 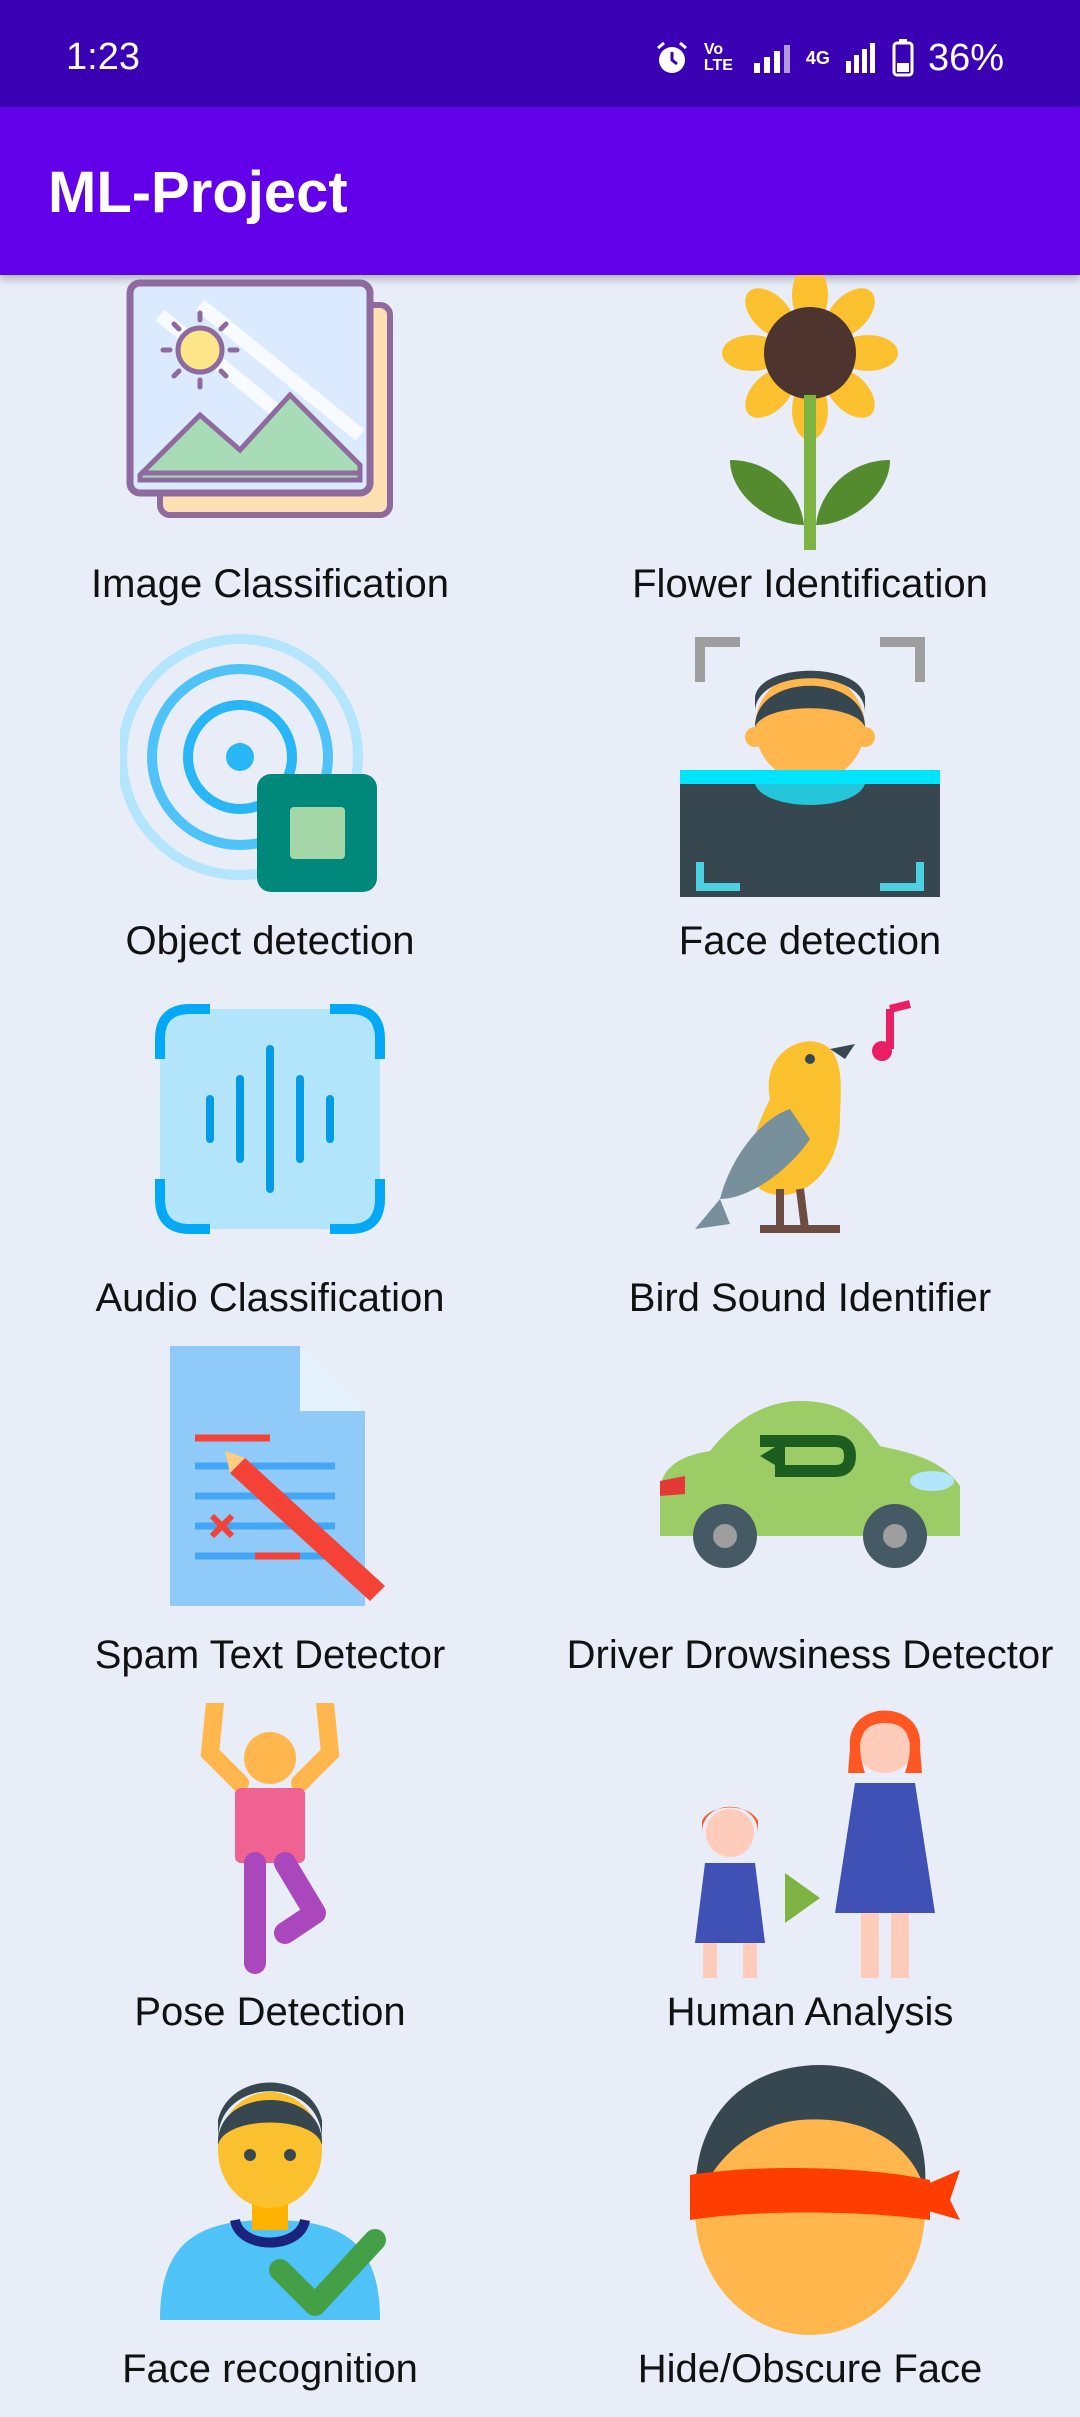 I want to click on feature-human-analysis: Human Analysis, so click(x=810, y=1881).